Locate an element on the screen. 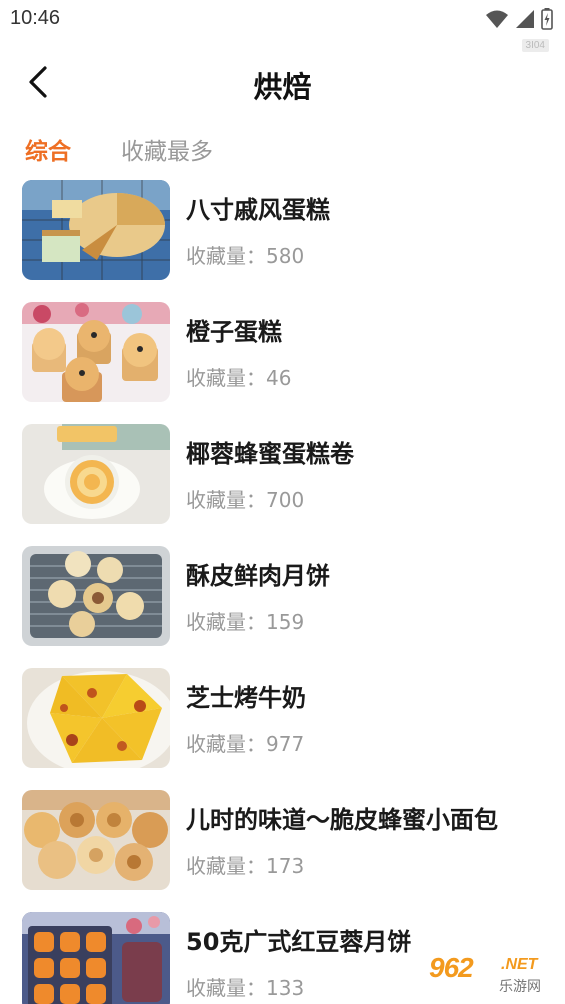 The image size is (565, 1004). recipe-favorites: 收藏量：173 is located at coordinates (245, 866).